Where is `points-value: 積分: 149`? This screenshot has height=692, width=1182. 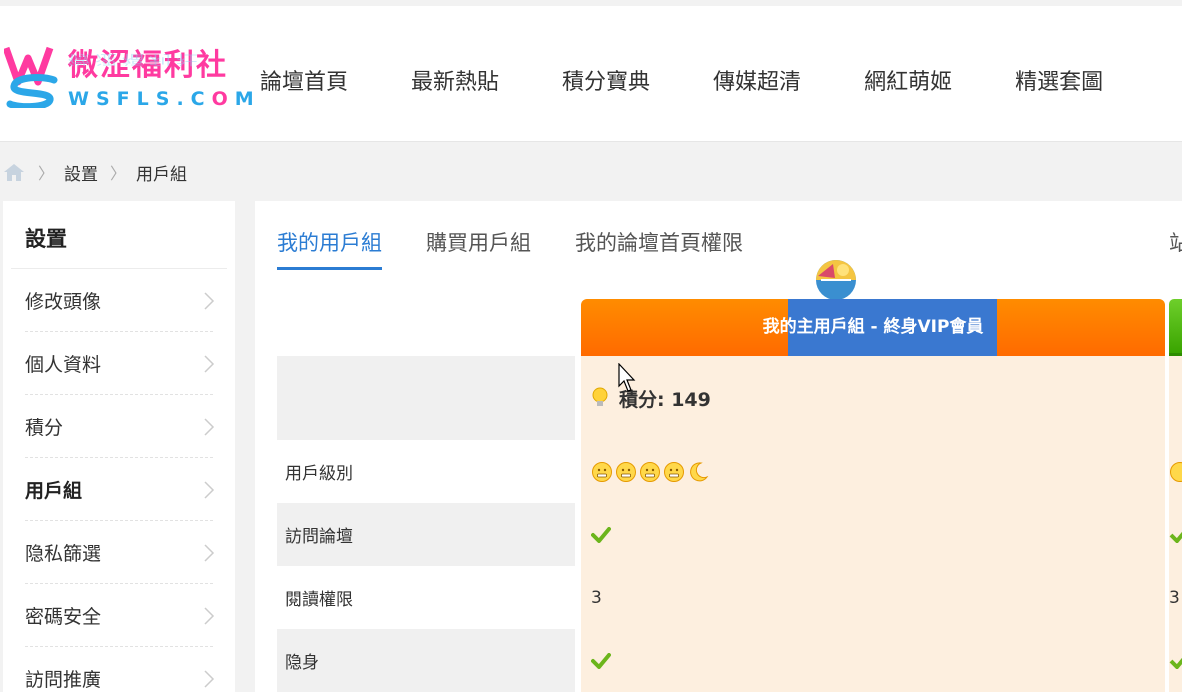 points-value: 積分: 149 is located at coordinates (651, 398).